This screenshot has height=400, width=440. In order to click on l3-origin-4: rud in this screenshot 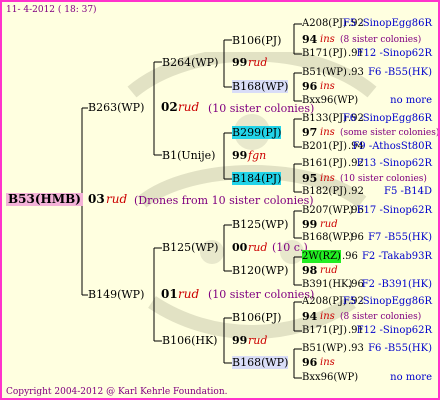, I will do `click(329, 224)`.